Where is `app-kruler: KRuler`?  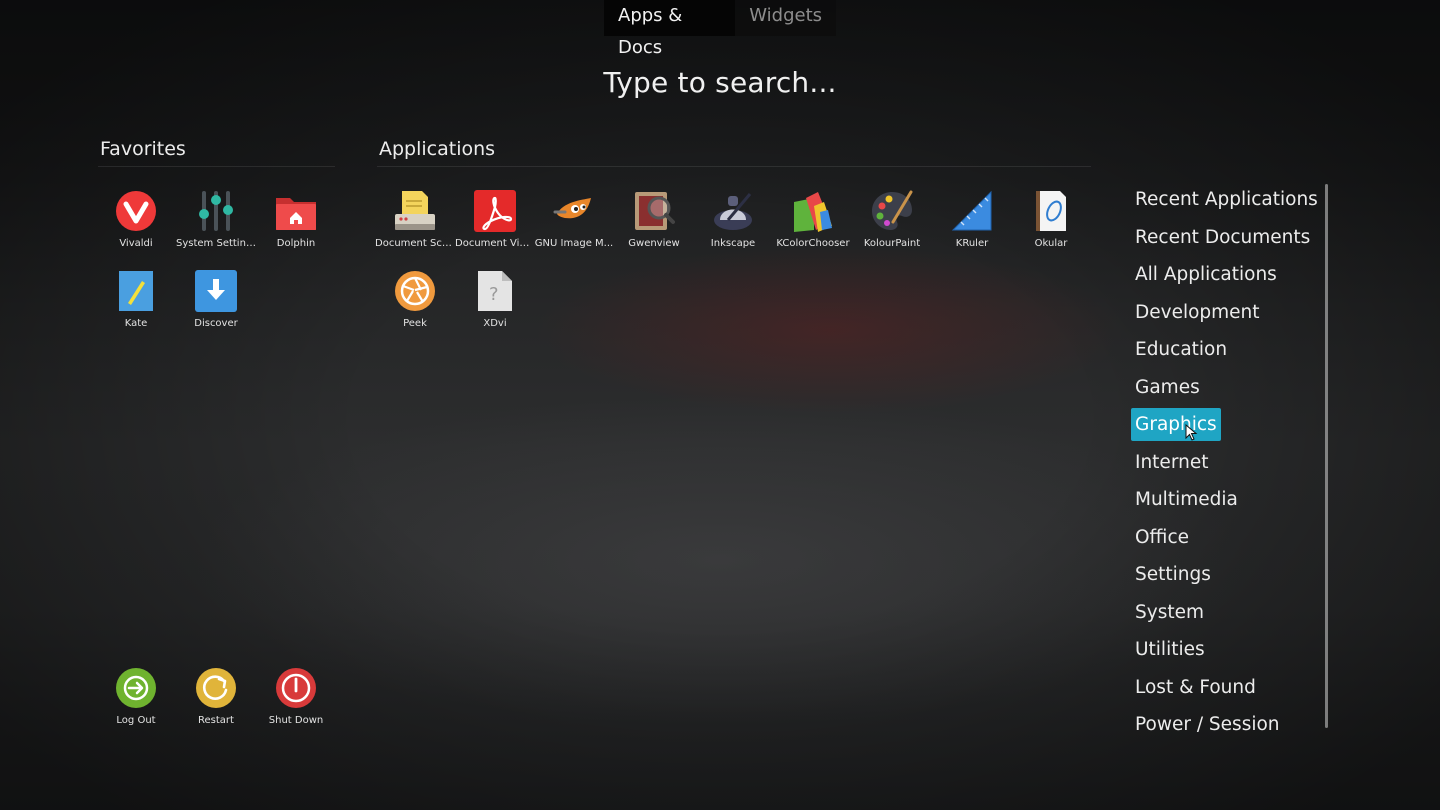 app-kruler: KRuler is located at coordinates (972, 222).